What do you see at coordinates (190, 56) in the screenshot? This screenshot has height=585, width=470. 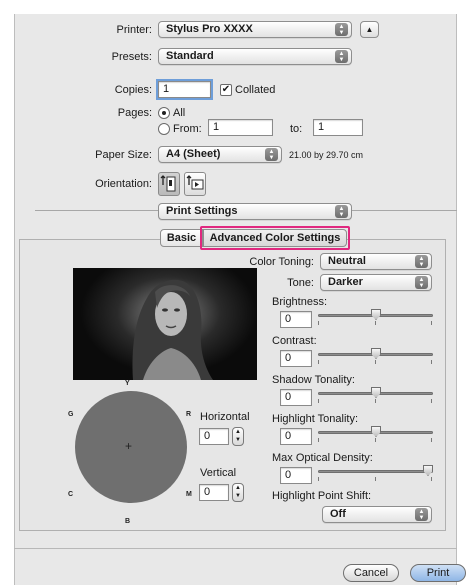 I see `presets-value: Standard` at bounding box center [190, 56].